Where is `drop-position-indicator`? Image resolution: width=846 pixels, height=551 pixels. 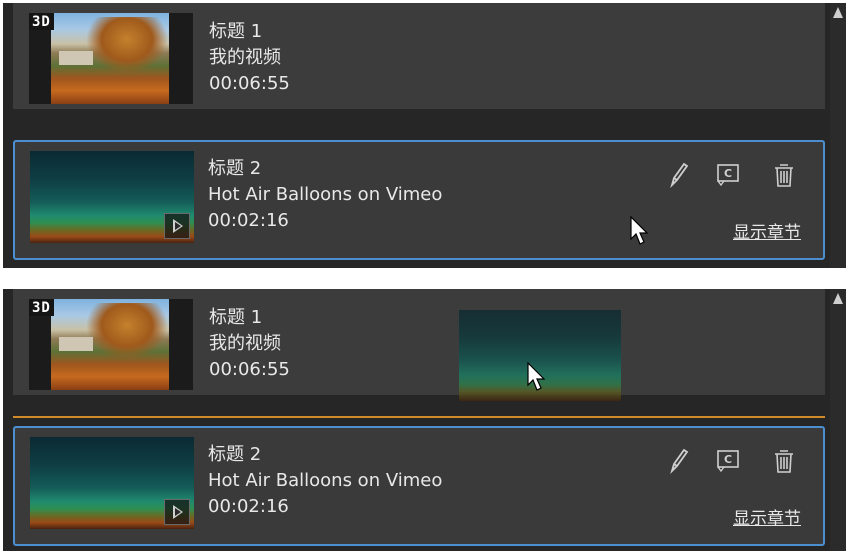 drop-position-indicator is located at coordinates (419, 417).